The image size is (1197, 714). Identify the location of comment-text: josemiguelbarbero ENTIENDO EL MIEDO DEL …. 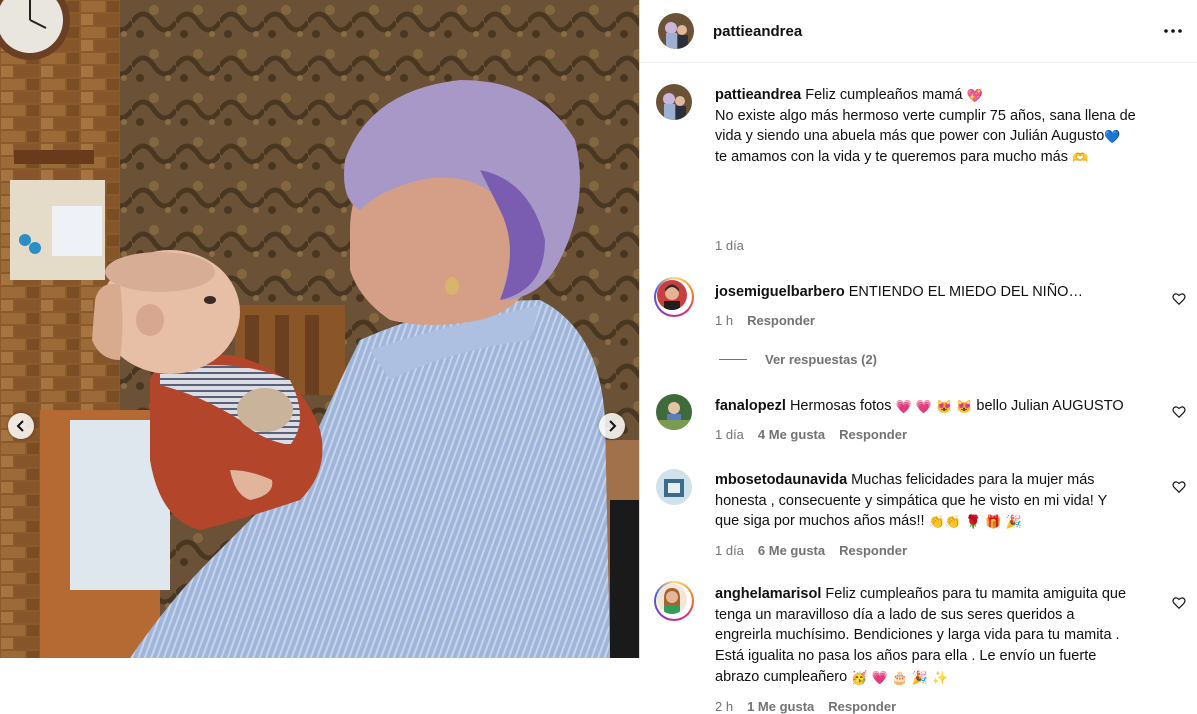
(945, 292).